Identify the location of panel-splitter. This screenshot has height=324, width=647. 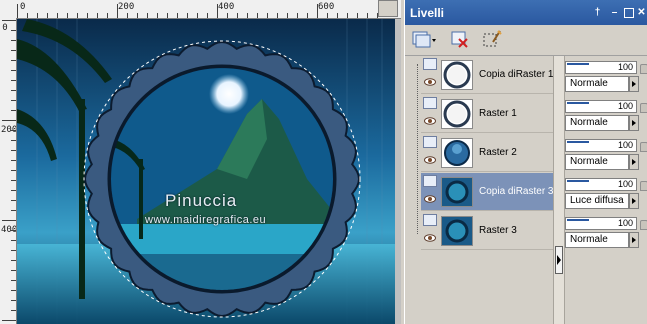
(559, 190).